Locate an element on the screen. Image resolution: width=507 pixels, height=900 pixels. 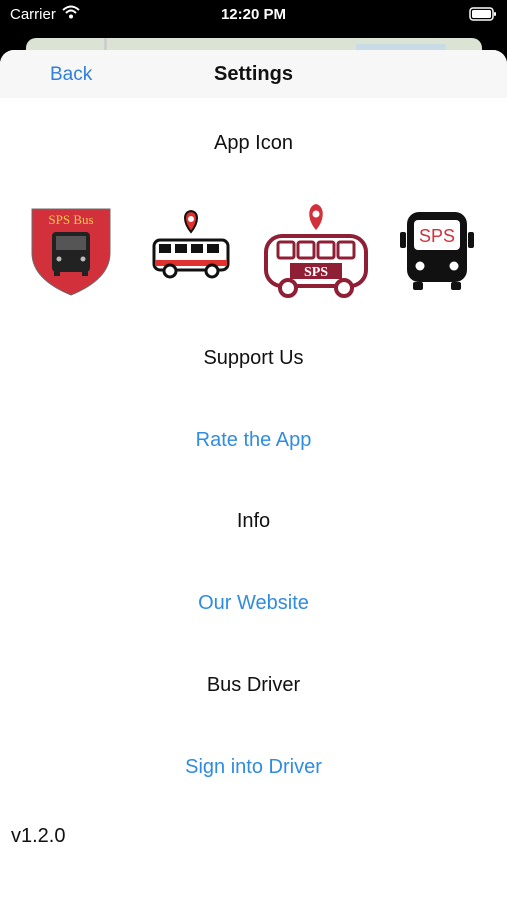
support-us-heading: Support Us is located at coordinates (253, 358).